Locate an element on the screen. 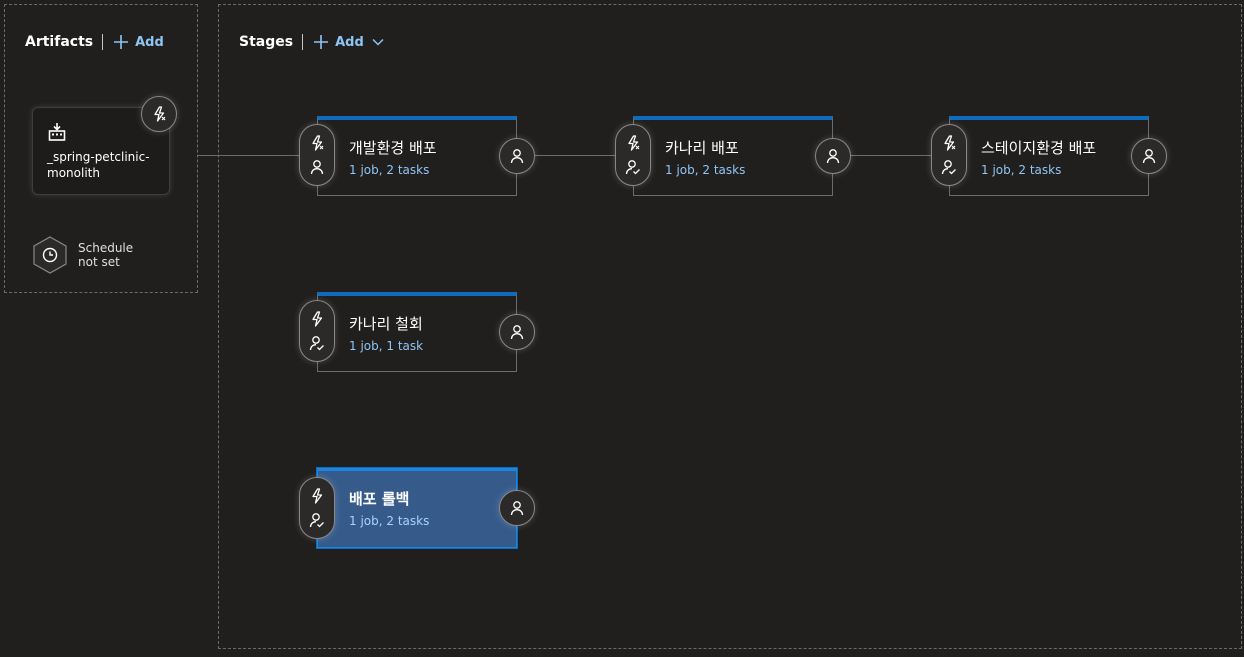  add-stage-button: Add is located at coordinates (351, 42).